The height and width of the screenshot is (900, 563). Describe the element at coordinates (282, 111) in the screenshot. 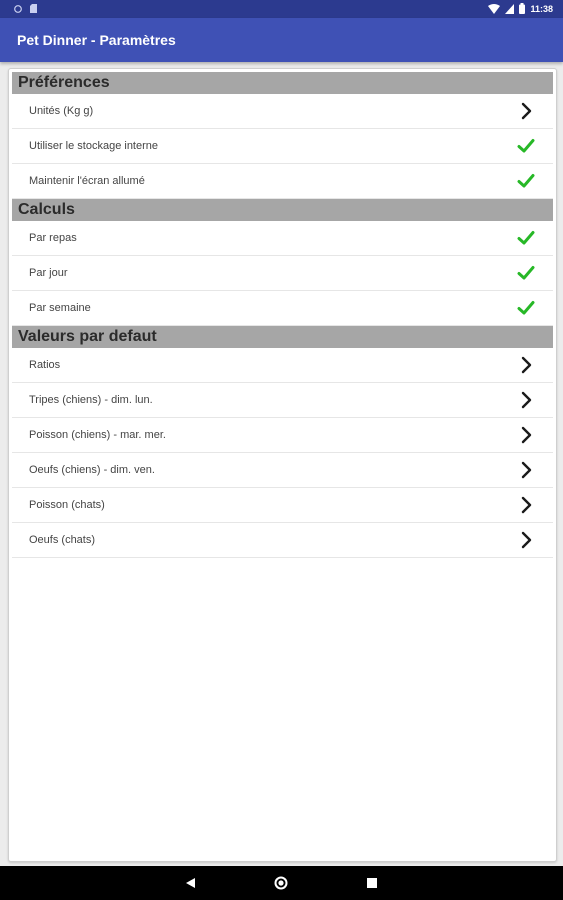

I see `setting-item-unites-kg-g: Unités (Kg g)` at that location.